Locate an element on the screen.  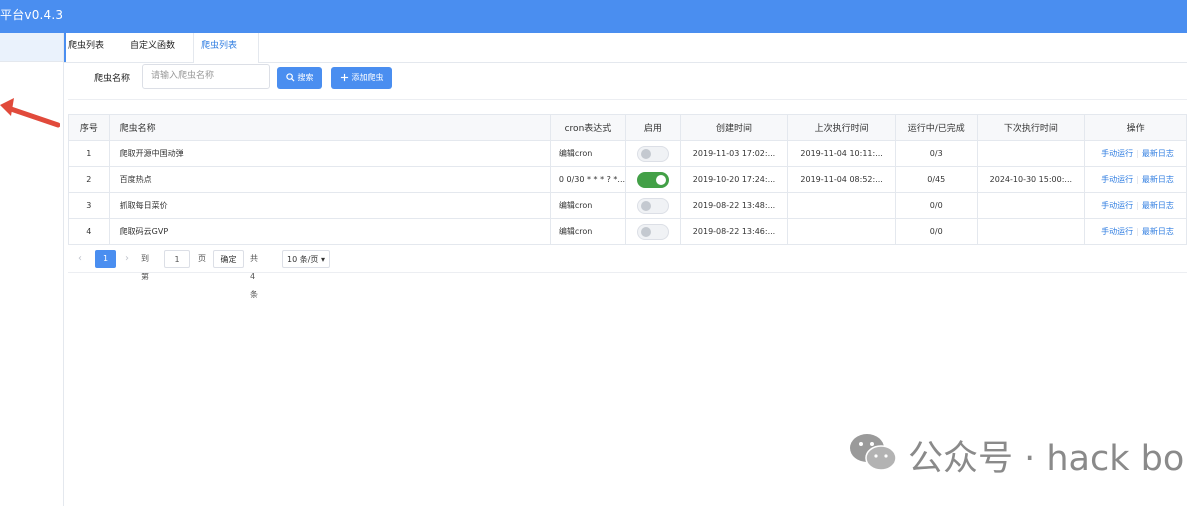
page-size-value: 10 条/页 is located at coordinates (303, 259).